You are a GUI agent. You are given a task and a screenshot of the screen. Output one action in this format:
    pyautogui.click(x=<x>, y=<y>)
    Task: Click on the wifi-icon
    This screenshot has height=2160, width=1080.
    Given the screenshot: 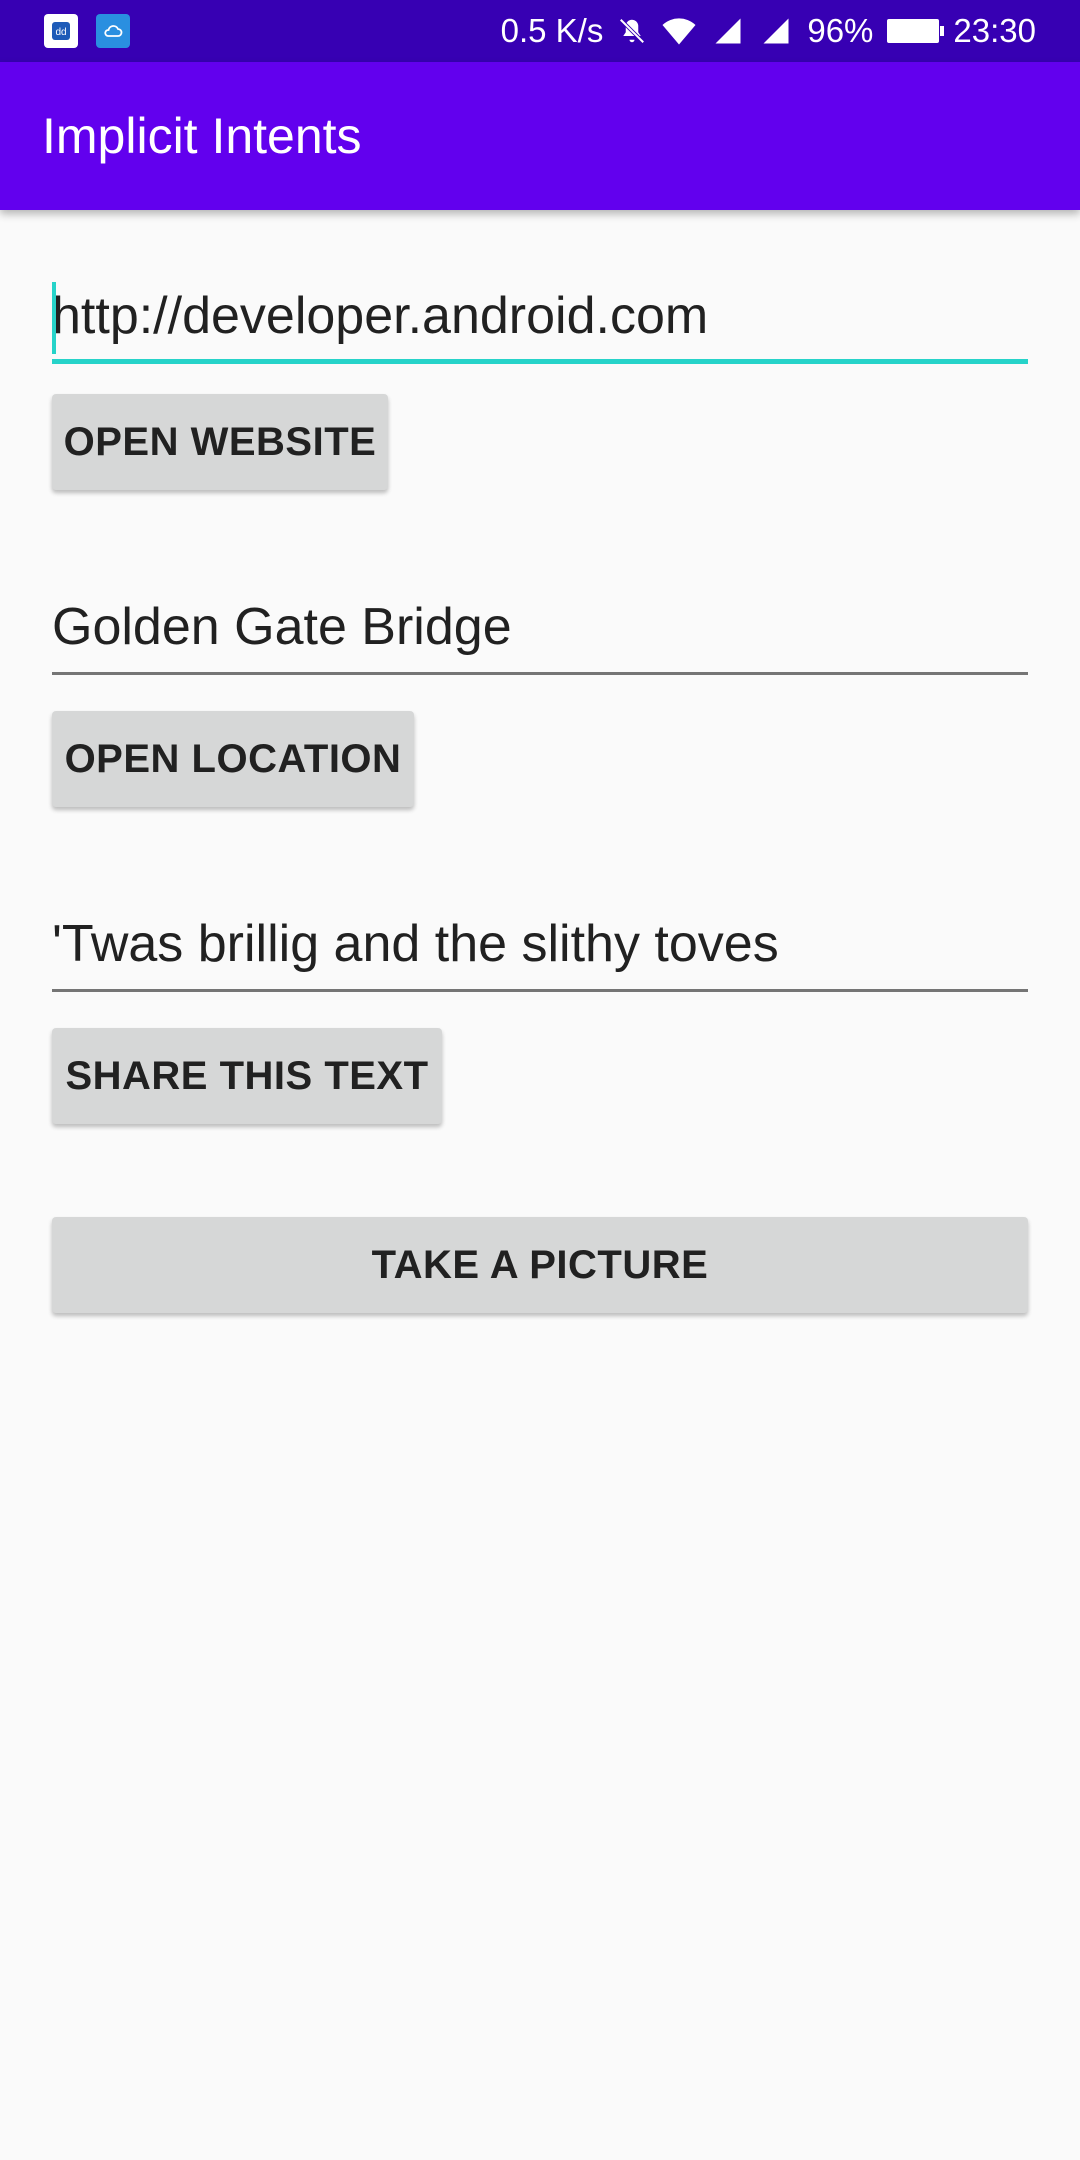 What is the action you would take?
    pyautogui.click(x=679, y=31)
    